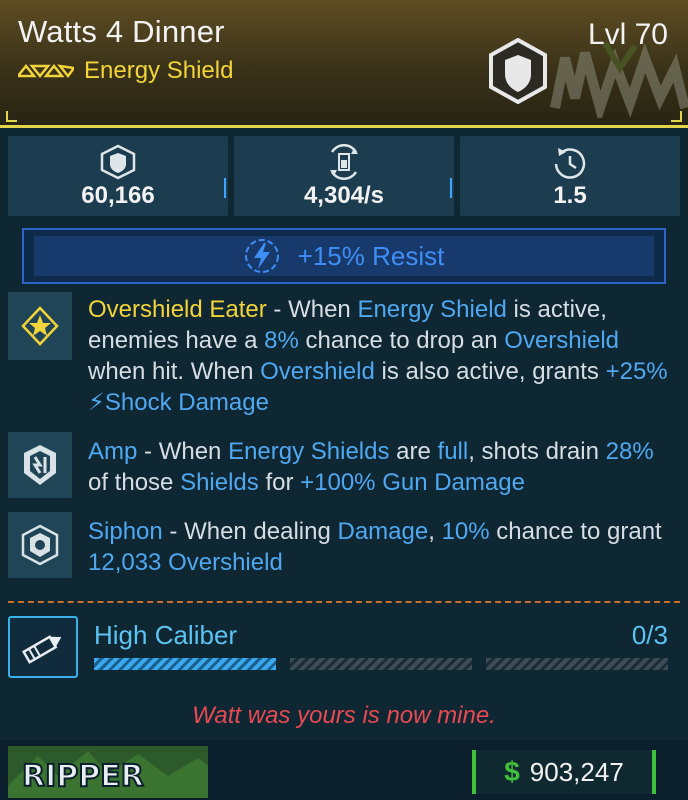  I want to click on perk-text-segment: Energy Shields, so click(309, 451).